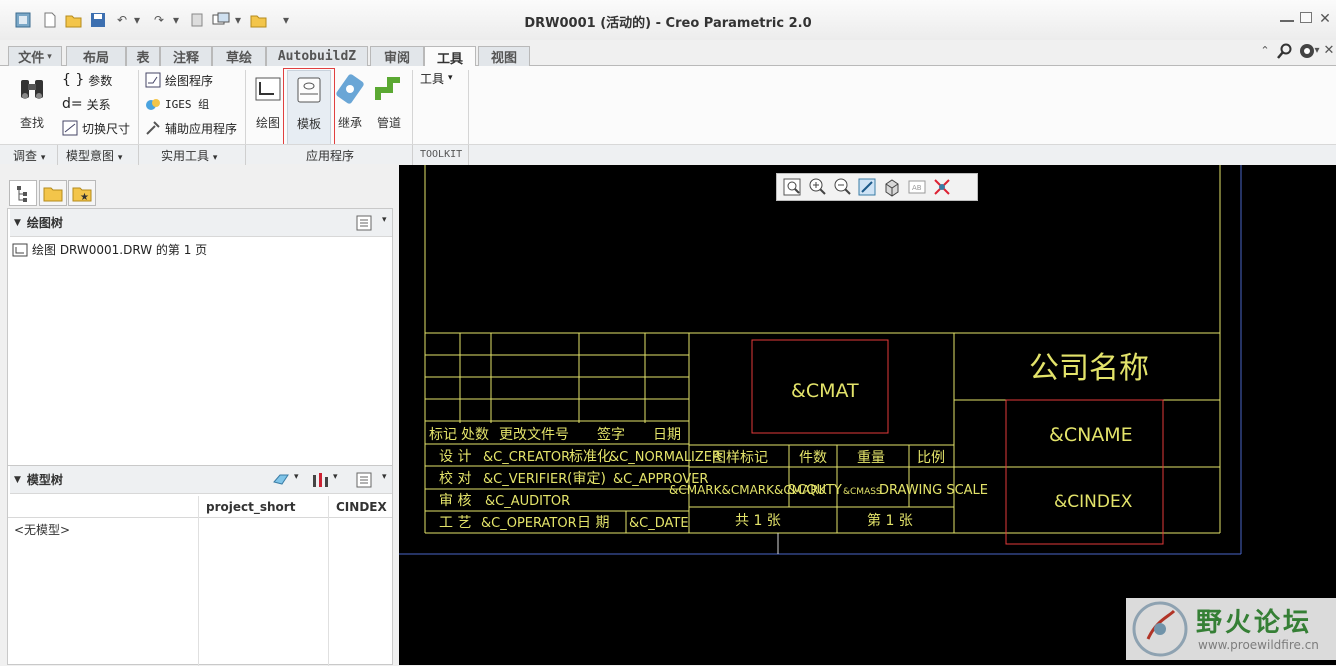  I want to click on param-verifier: &C_VERIFIER, so click(525, 479).